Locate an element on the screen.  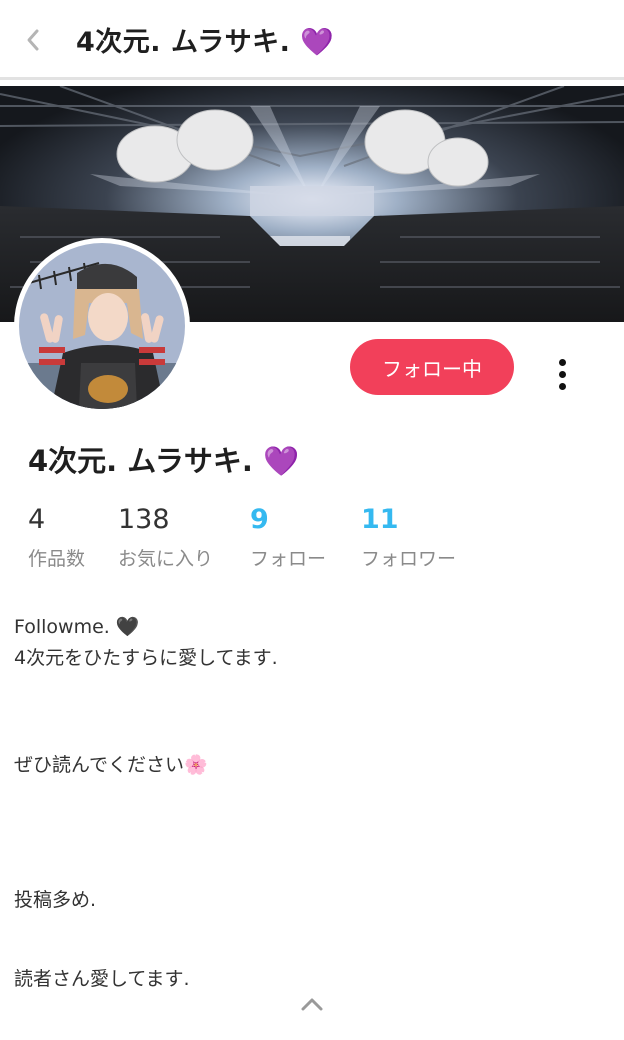
header-title: 4次元. ムラサキ. 💜 is located at coordinates (205, 42).